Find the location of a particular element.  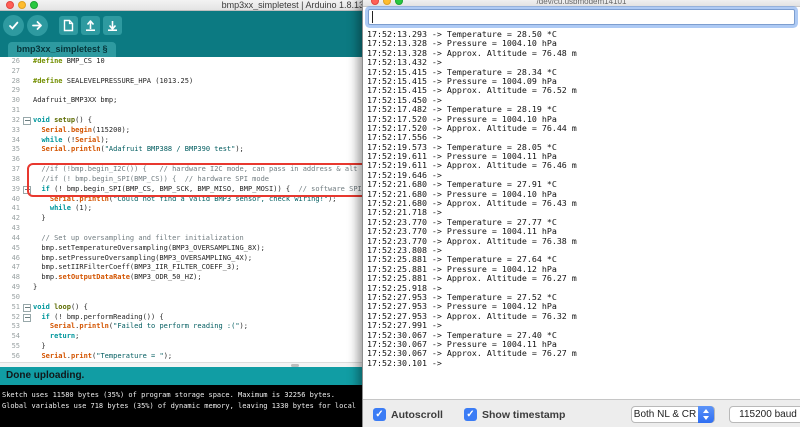

line-number: 36 is located at coordinates (15, 159).